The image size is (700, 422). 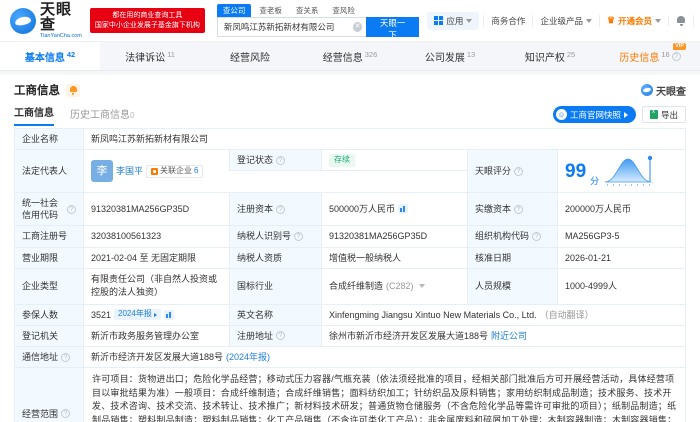 I want to click on business-term-value: 2021-02-04 至 无固定期限, so click(x=156, y=257).